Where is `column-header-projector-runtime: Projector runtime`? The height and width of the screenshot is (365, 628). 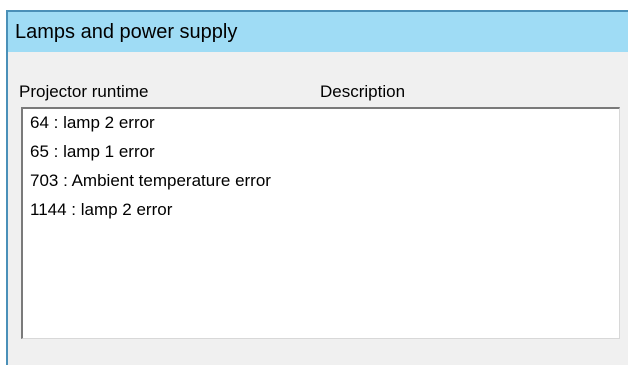 column-header-projector-runtime: Projector runtime is located at coordinates (84, 91).